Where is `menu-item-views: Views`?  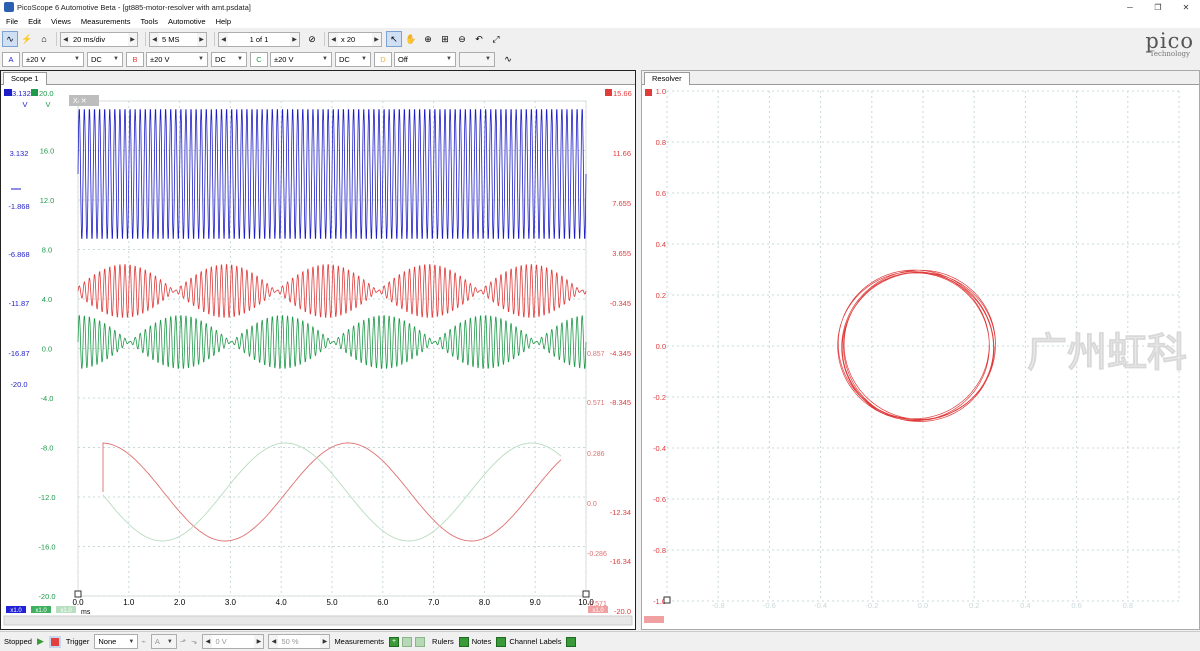
menu-item-views: Views is located at coordinates (61, 21).